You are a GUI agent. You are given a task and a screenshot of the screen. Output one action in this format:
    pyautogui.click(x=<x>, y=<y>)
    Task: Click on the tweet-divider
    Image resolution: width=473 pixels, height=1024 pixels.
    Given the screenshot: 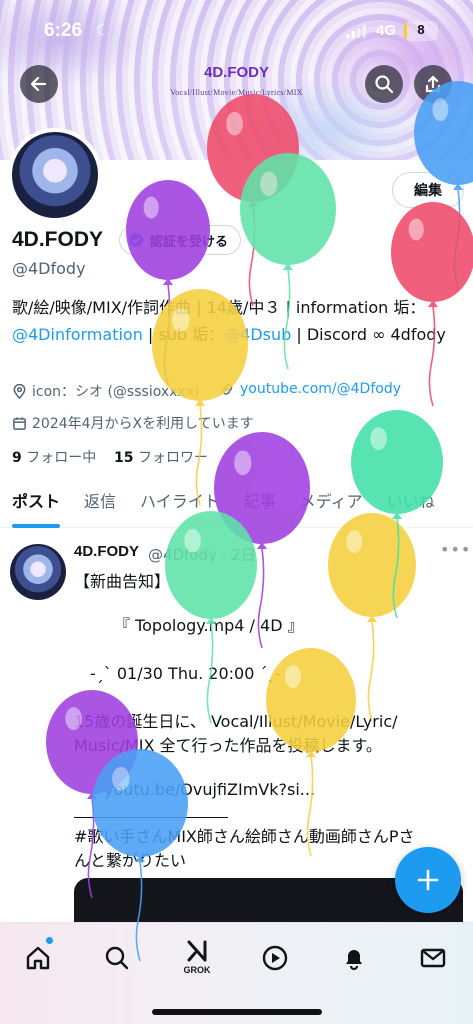 What is the action you would take?
    pyautogui.click(x=151, y=817)
    